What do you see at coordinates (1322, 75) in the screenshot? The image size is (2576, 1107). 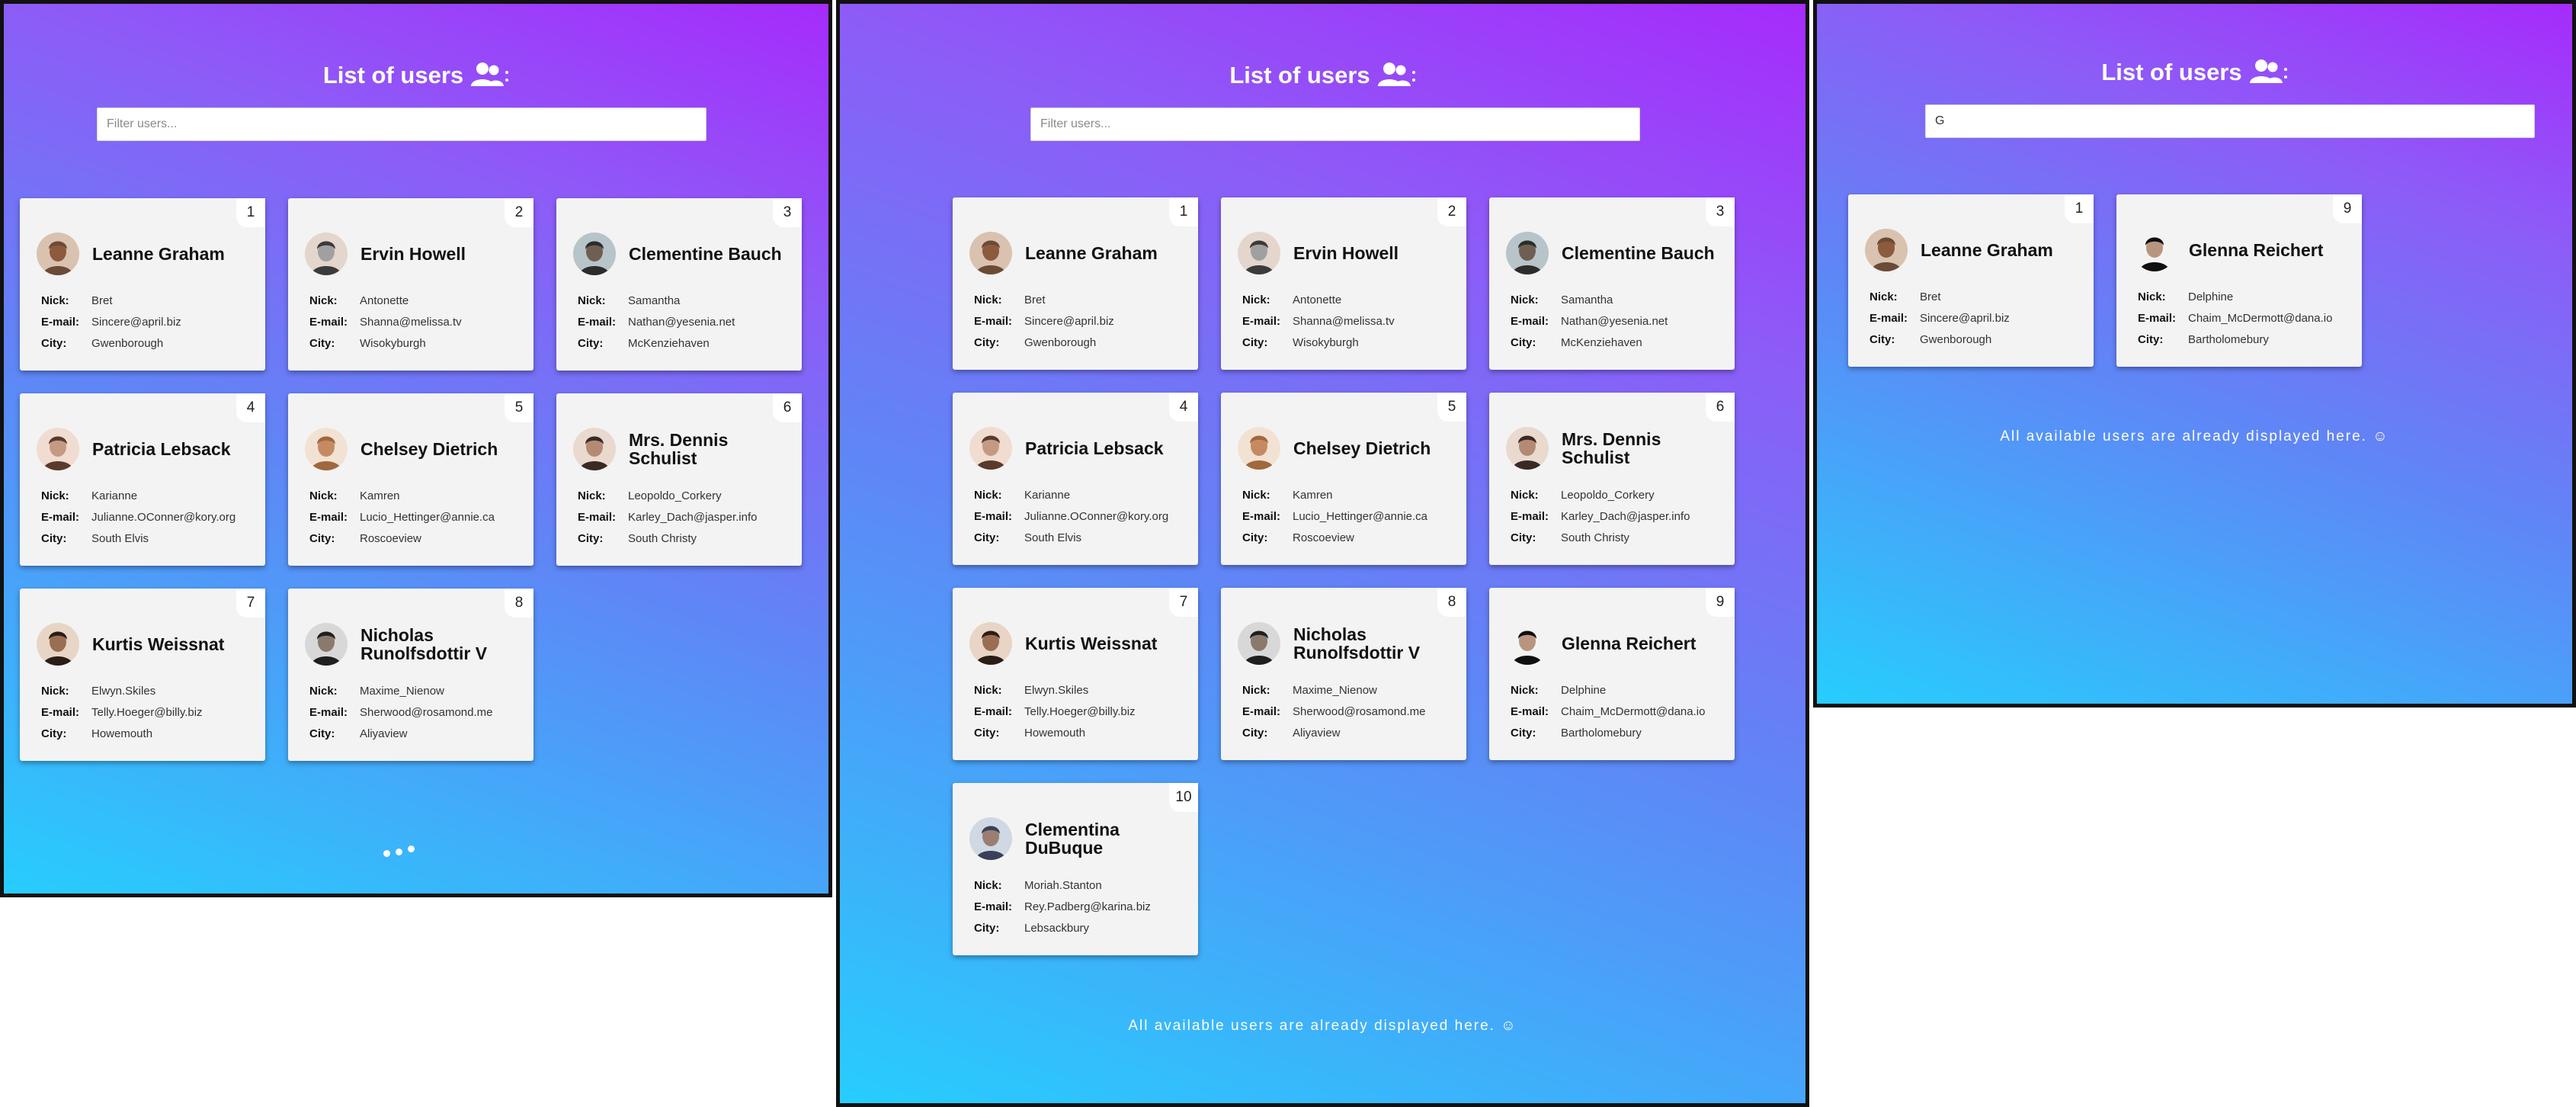 I see `page-title: List of users` at bounding box center [1322, 75].